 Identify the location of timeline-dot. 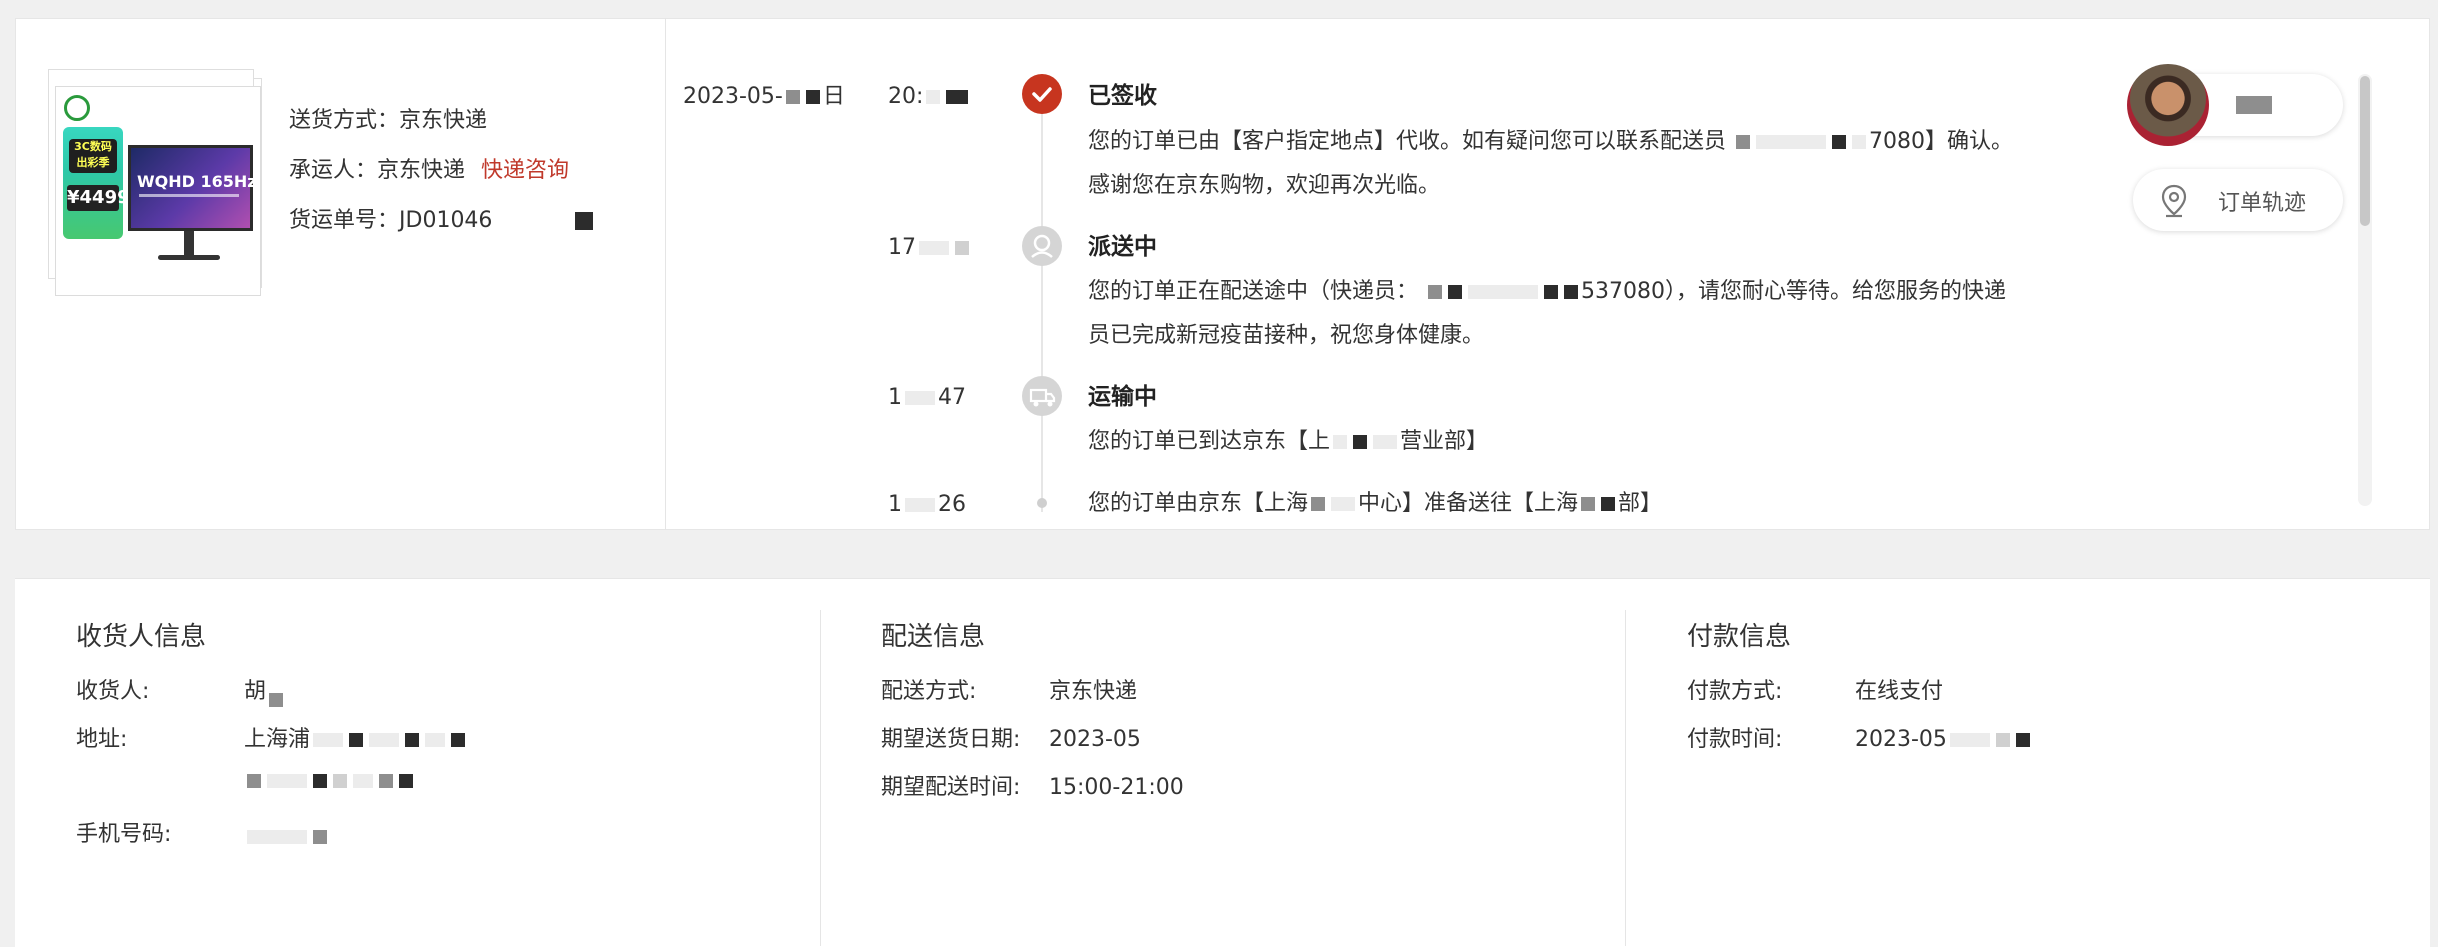
(1042, 503).